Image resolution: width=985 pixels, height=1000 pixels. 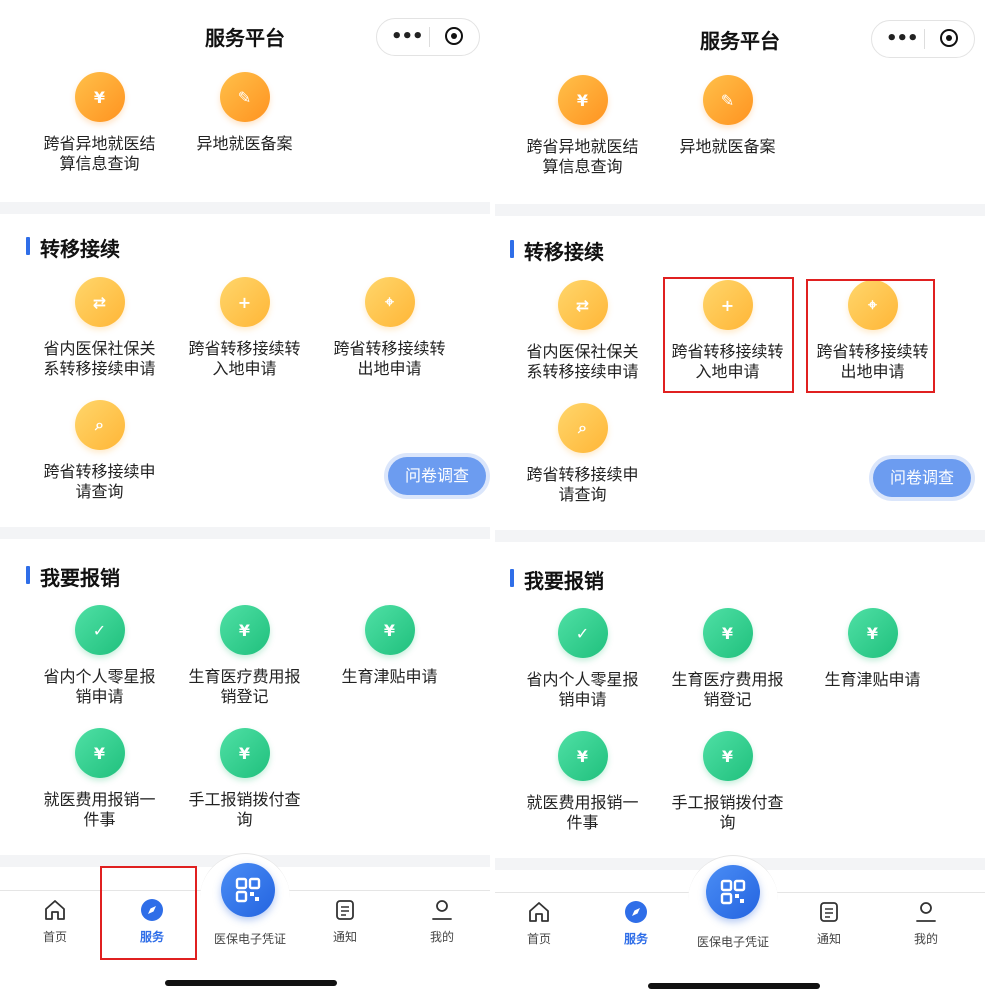 I want to click on service-item-transfer-out: ⌖ 跨省转移接续转 出地申请, so click(x=389, y=328).